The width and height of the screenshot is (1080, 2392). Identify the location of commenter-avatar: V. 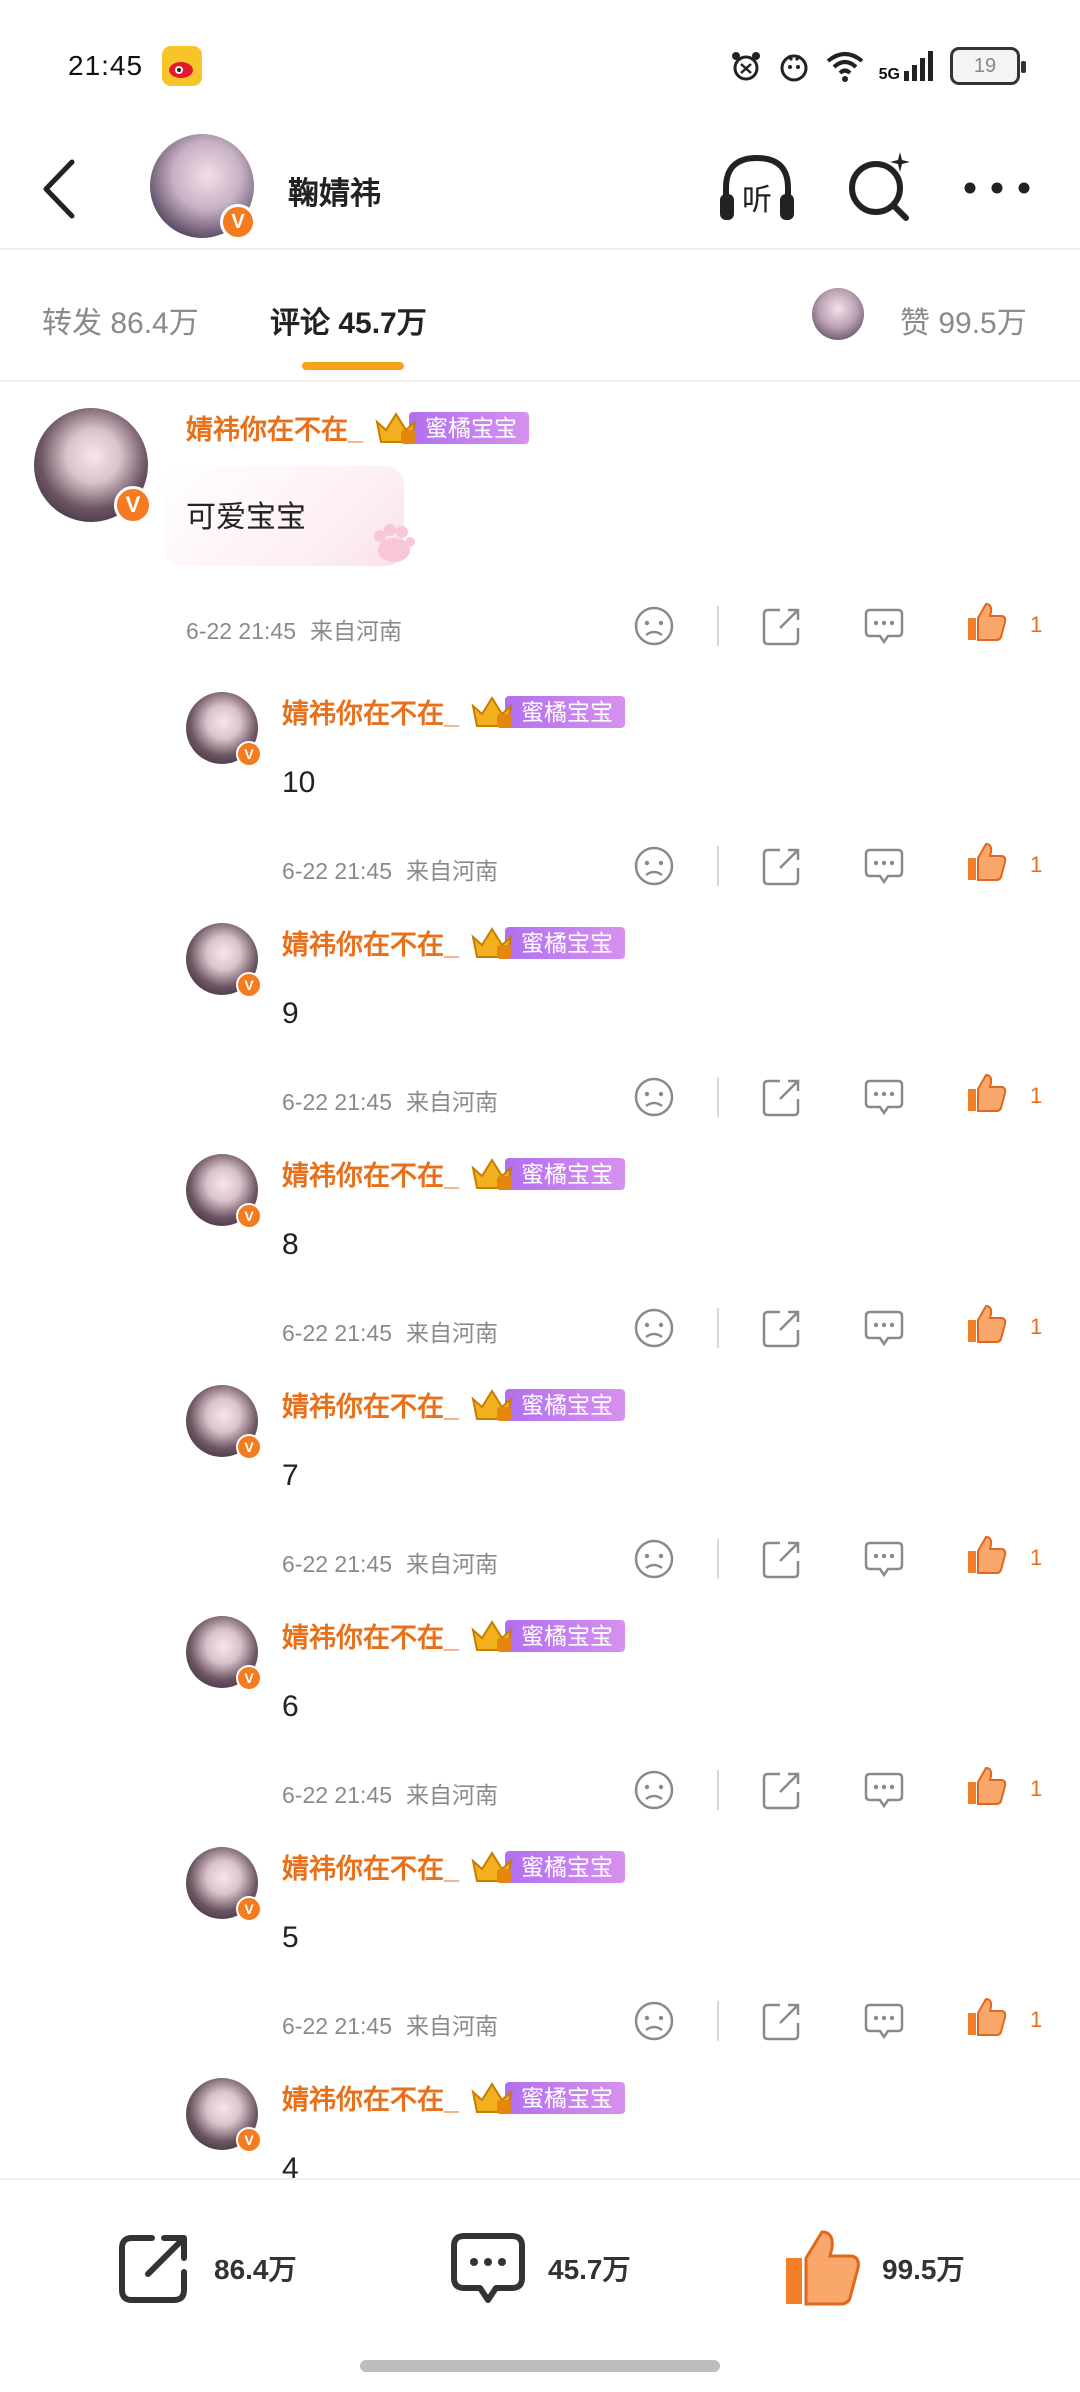
(93, 466).